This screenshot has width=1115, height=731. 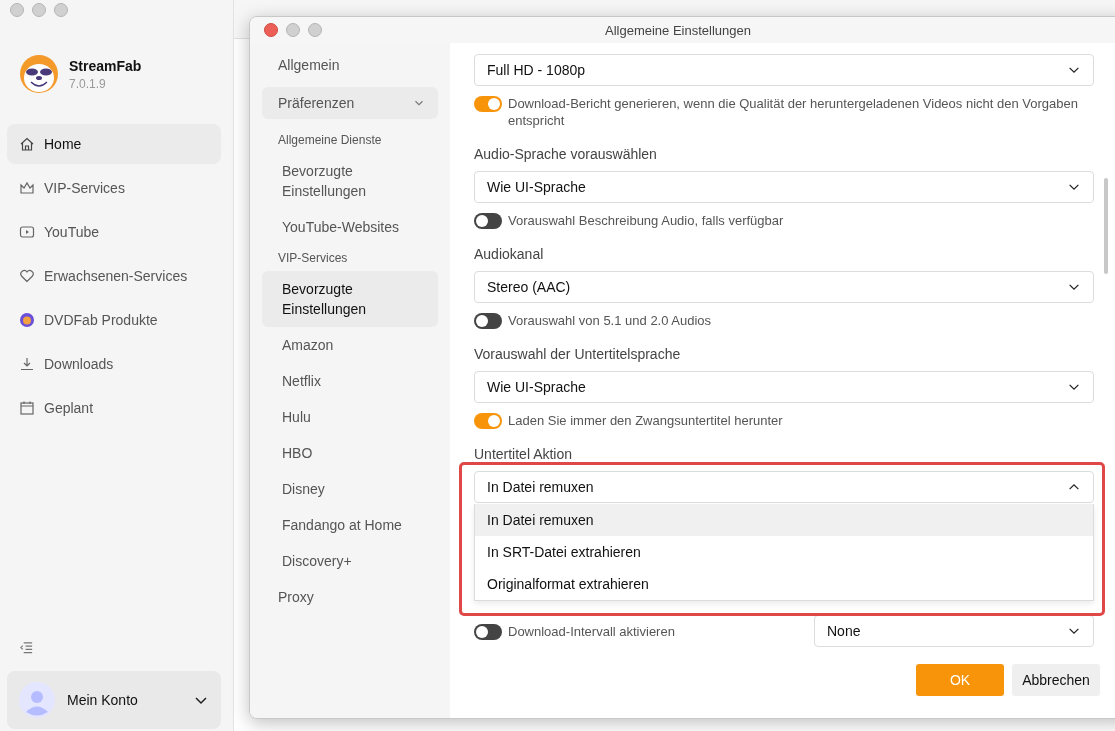 I want to click on download-icon, so click(x=27, y=364).